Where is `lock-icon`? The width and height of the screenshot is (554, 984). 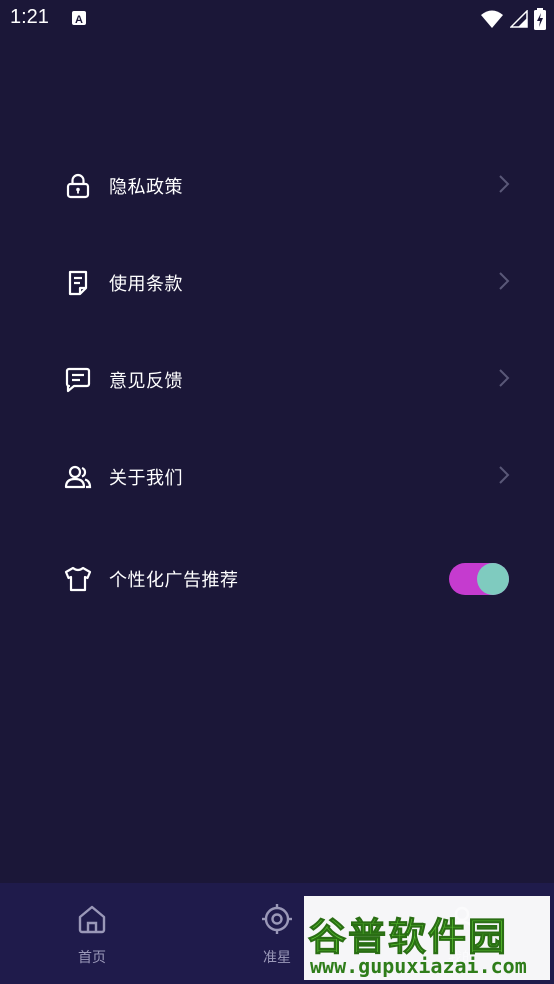
lock-icon is located at coordinates (78, 186).